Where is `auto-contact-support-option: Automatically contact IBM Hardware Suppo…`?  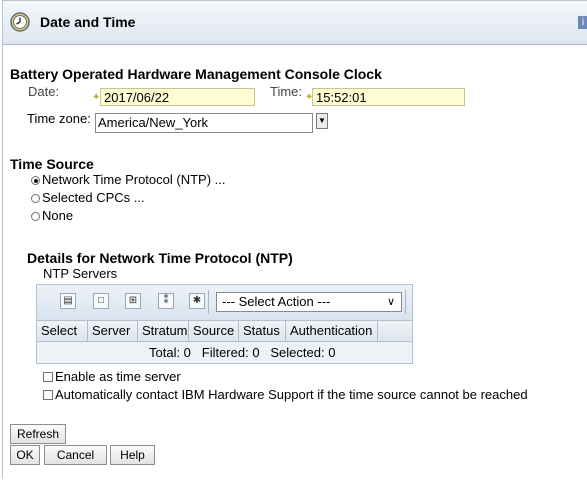
auto-contact-support-option: Automatically contact IBM Hardware Suppo… is located at coordinates (285, 394).